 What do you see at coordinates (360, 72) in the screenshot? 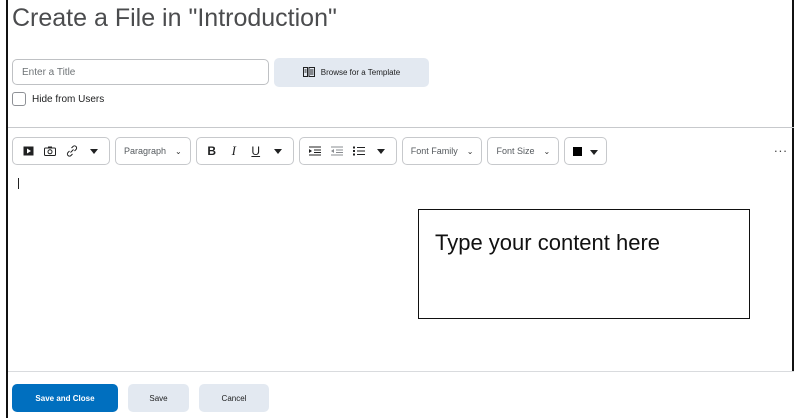
I see `browse-template-label: Browse for a Template` at bounding box center [360, 72].